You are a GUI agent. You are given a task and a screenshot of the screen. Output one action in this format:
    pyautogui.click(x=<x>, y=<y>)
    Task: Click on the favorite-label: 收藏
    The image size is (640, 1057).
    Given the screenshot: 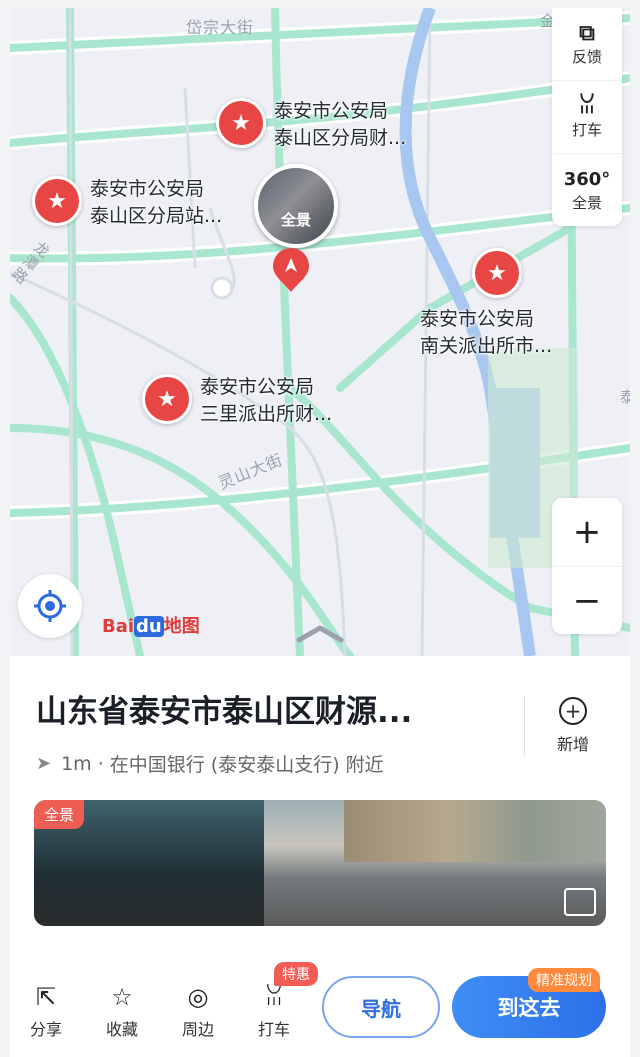 What is the action you would take?
    pyautogui.click(x=121, y=1029)
    